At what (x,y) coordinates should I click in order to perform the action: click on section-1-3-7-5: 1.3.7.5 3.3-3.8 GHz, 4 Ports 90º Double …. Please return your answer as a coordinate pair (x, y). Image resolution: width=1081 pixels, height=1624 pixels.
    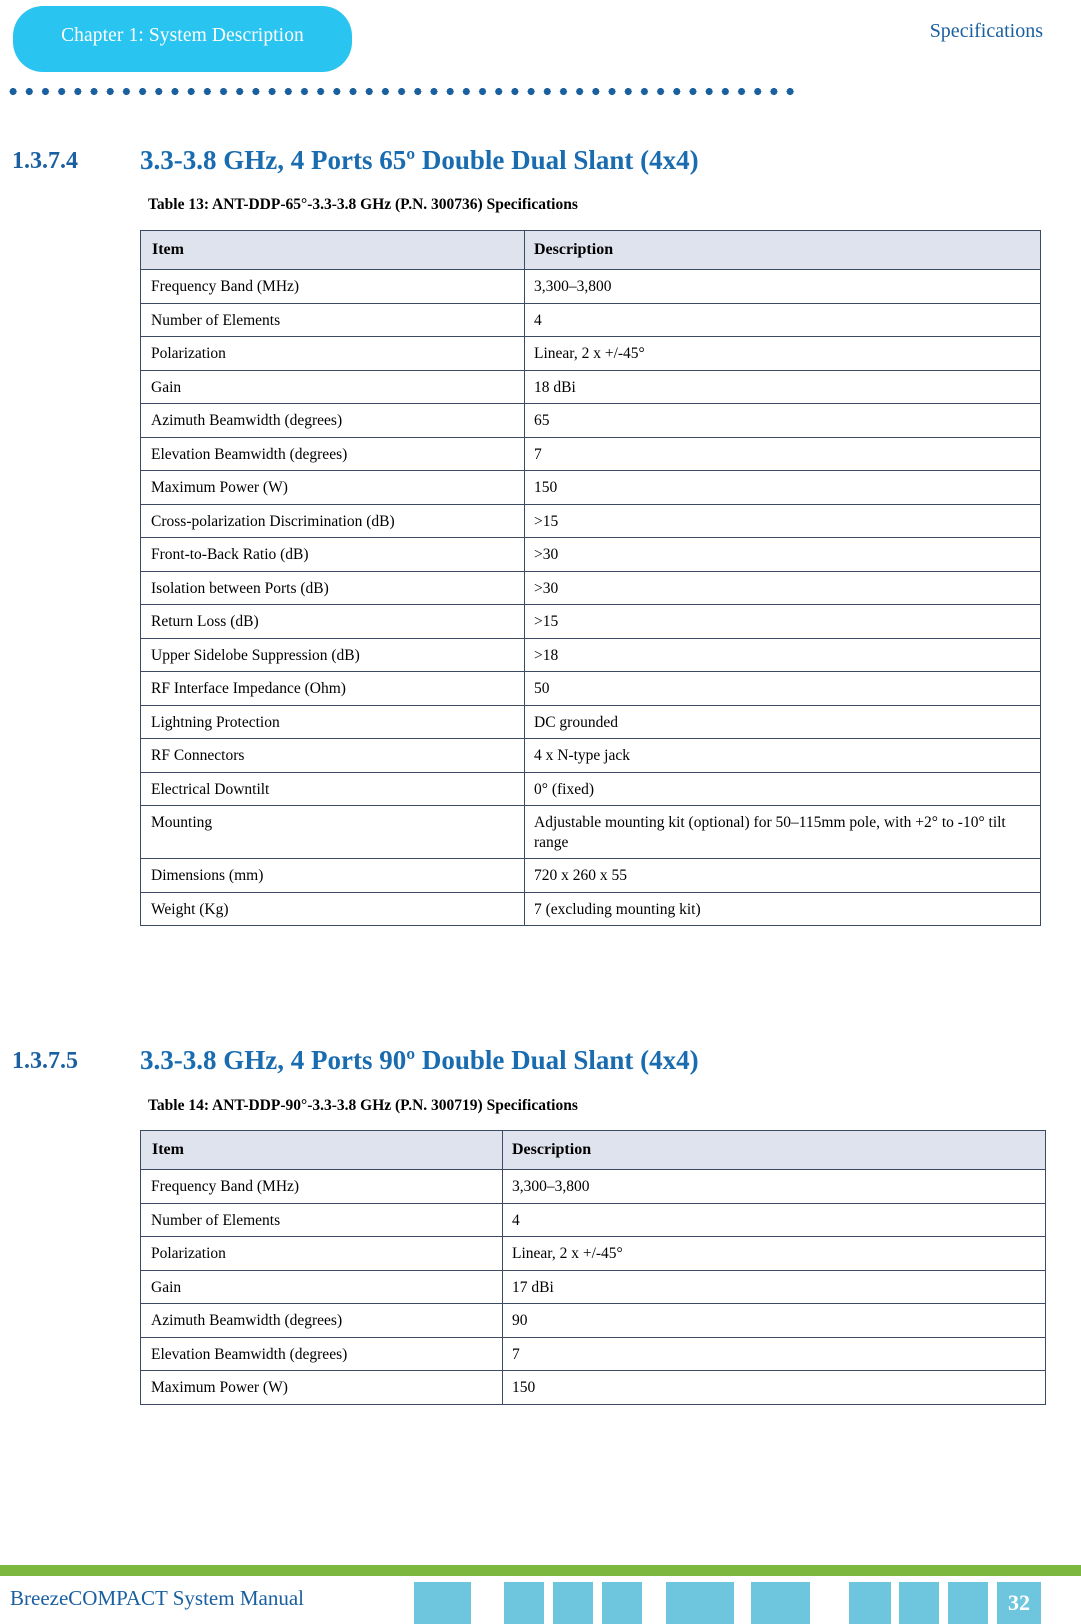
    Looking at the image, I should click on (540, 1066).